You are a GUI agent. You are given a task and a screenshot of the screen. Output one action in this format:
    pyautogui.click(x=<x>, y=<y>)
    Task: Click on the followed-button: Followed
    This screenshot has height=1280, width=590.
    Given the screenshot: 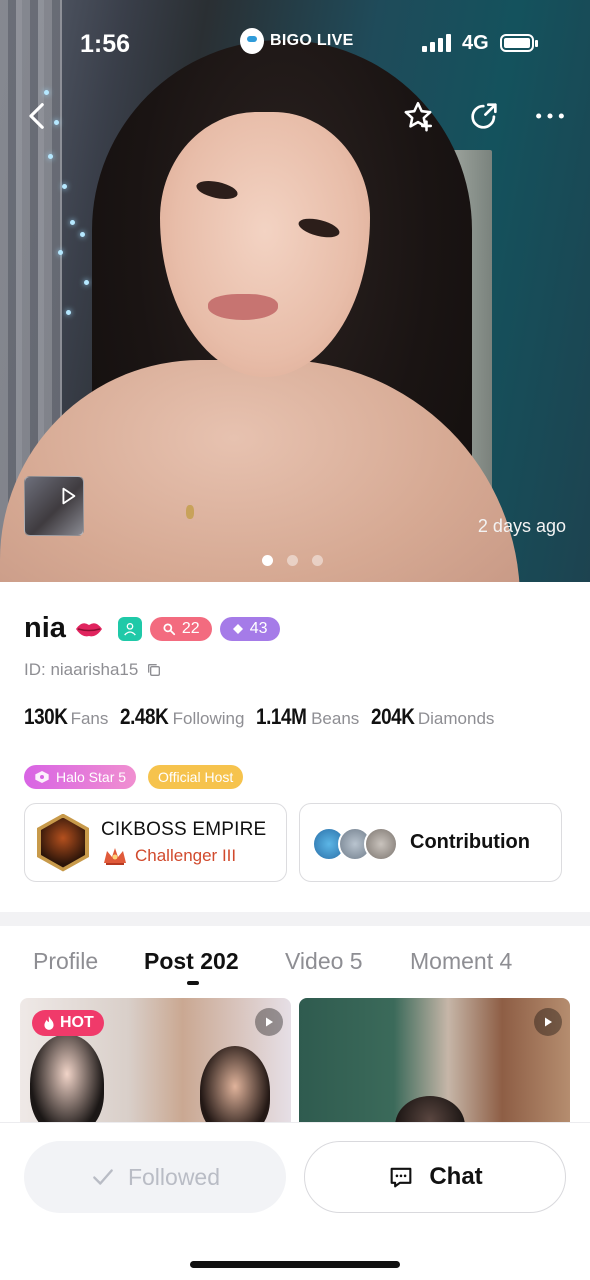 What is the action you would take?
    pyautogui.click(x=155, y=1177)
    